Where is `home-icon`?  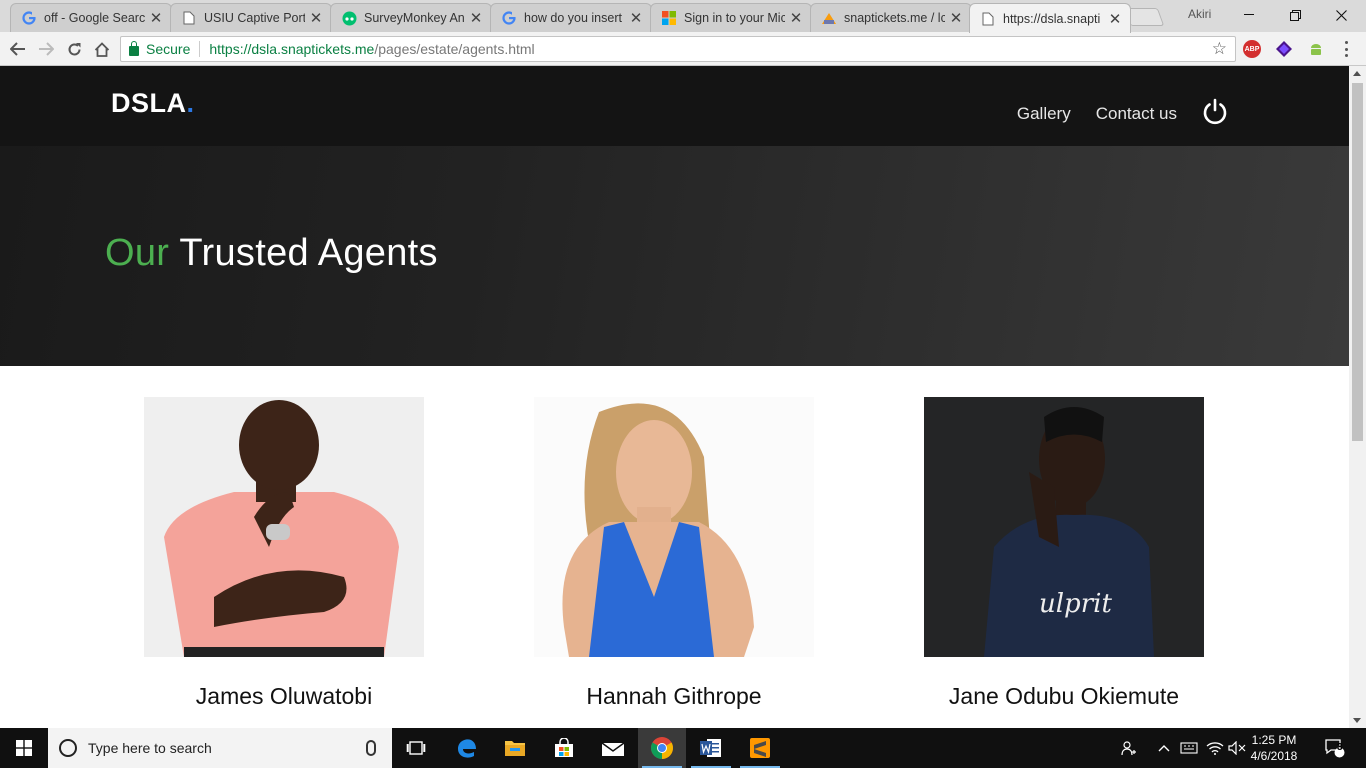 home-icon is located at coordinates (102, 49).